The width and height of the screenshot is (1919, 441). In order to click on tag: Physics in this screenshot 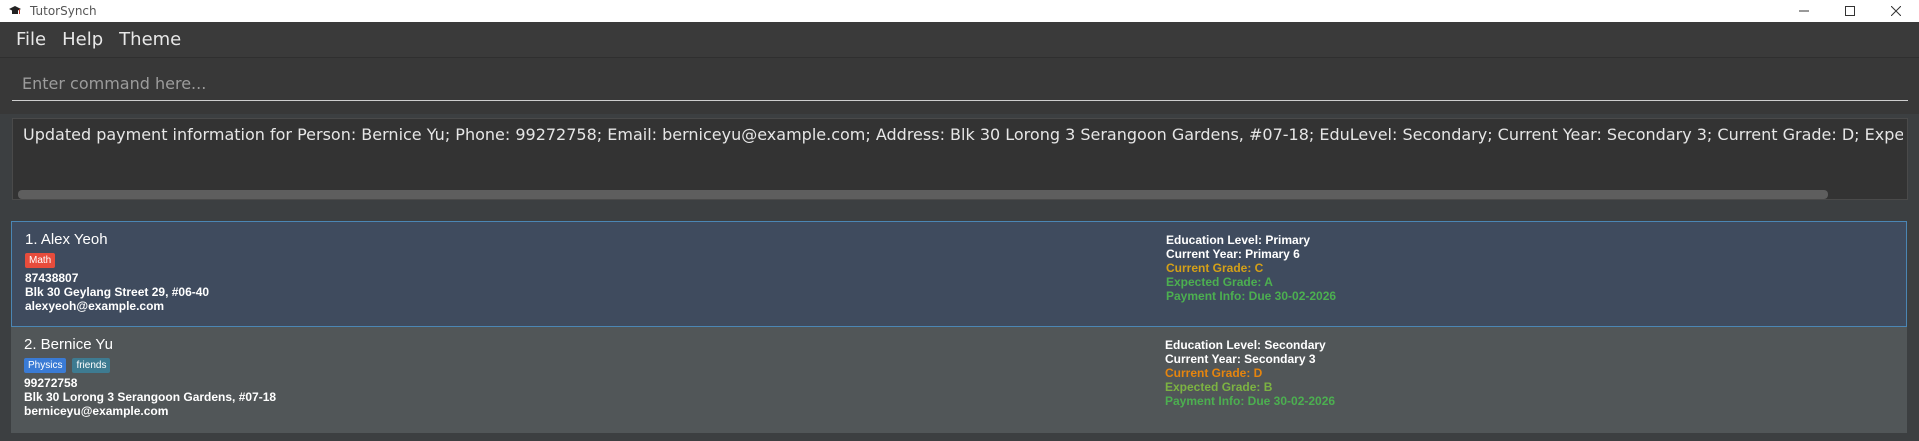, I will do `click(45, 365)`.